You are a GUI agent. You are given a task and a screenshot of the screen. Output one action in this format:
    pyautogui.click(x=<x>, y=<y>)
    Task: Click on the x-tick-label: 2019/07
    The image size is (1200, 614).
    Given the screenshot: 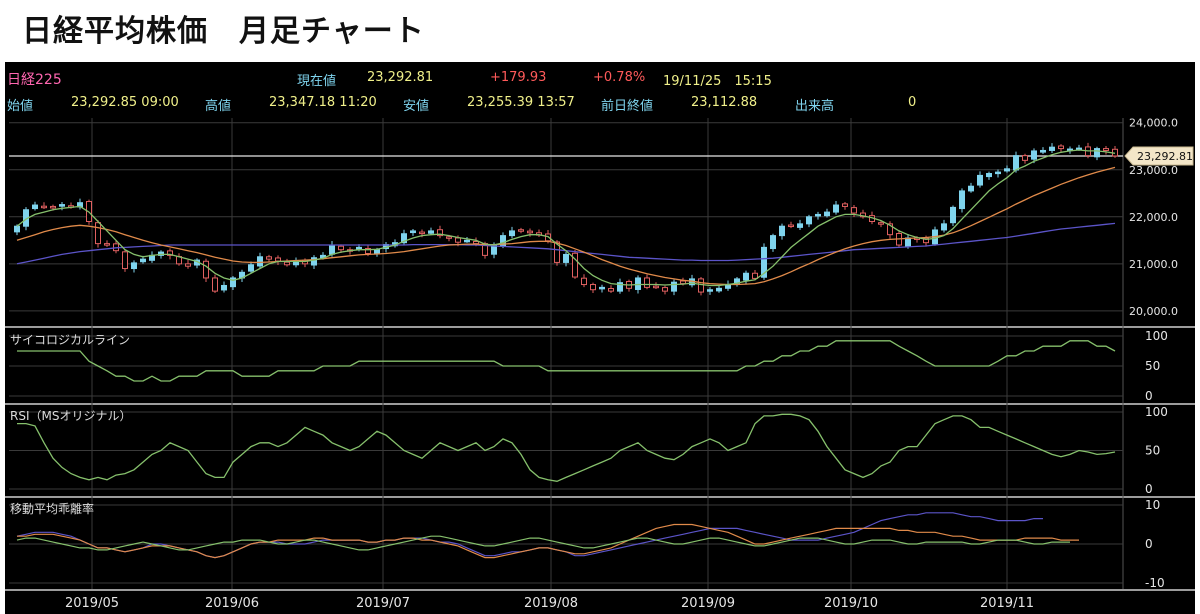 What is the action you would take?
    pyautogui.click(x=383, y=603)
    